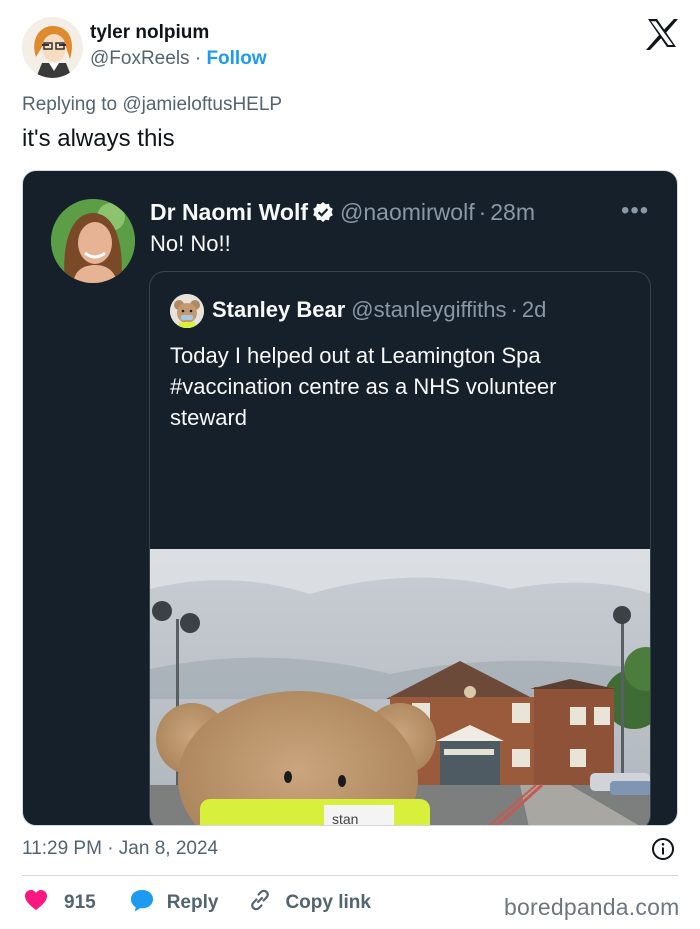 This screenshot has height=929, width=700. I want to click on replying-mention: @jamieloftusHELP, so click(202, 104).